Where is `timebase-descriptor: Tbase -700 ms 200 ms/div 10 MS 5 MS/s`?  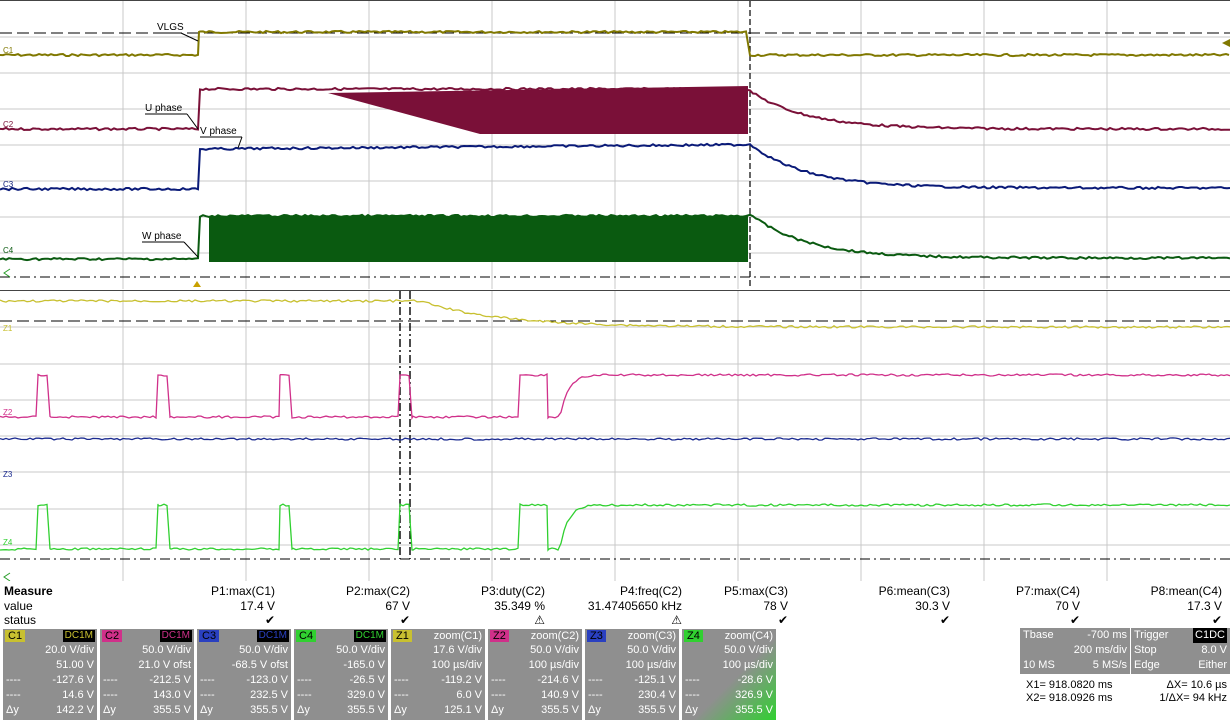
timebase-descriptor: Tbase -700 ms 200 ms/div 10 MS 5 MS/s is located at coordinates (1075, 651).